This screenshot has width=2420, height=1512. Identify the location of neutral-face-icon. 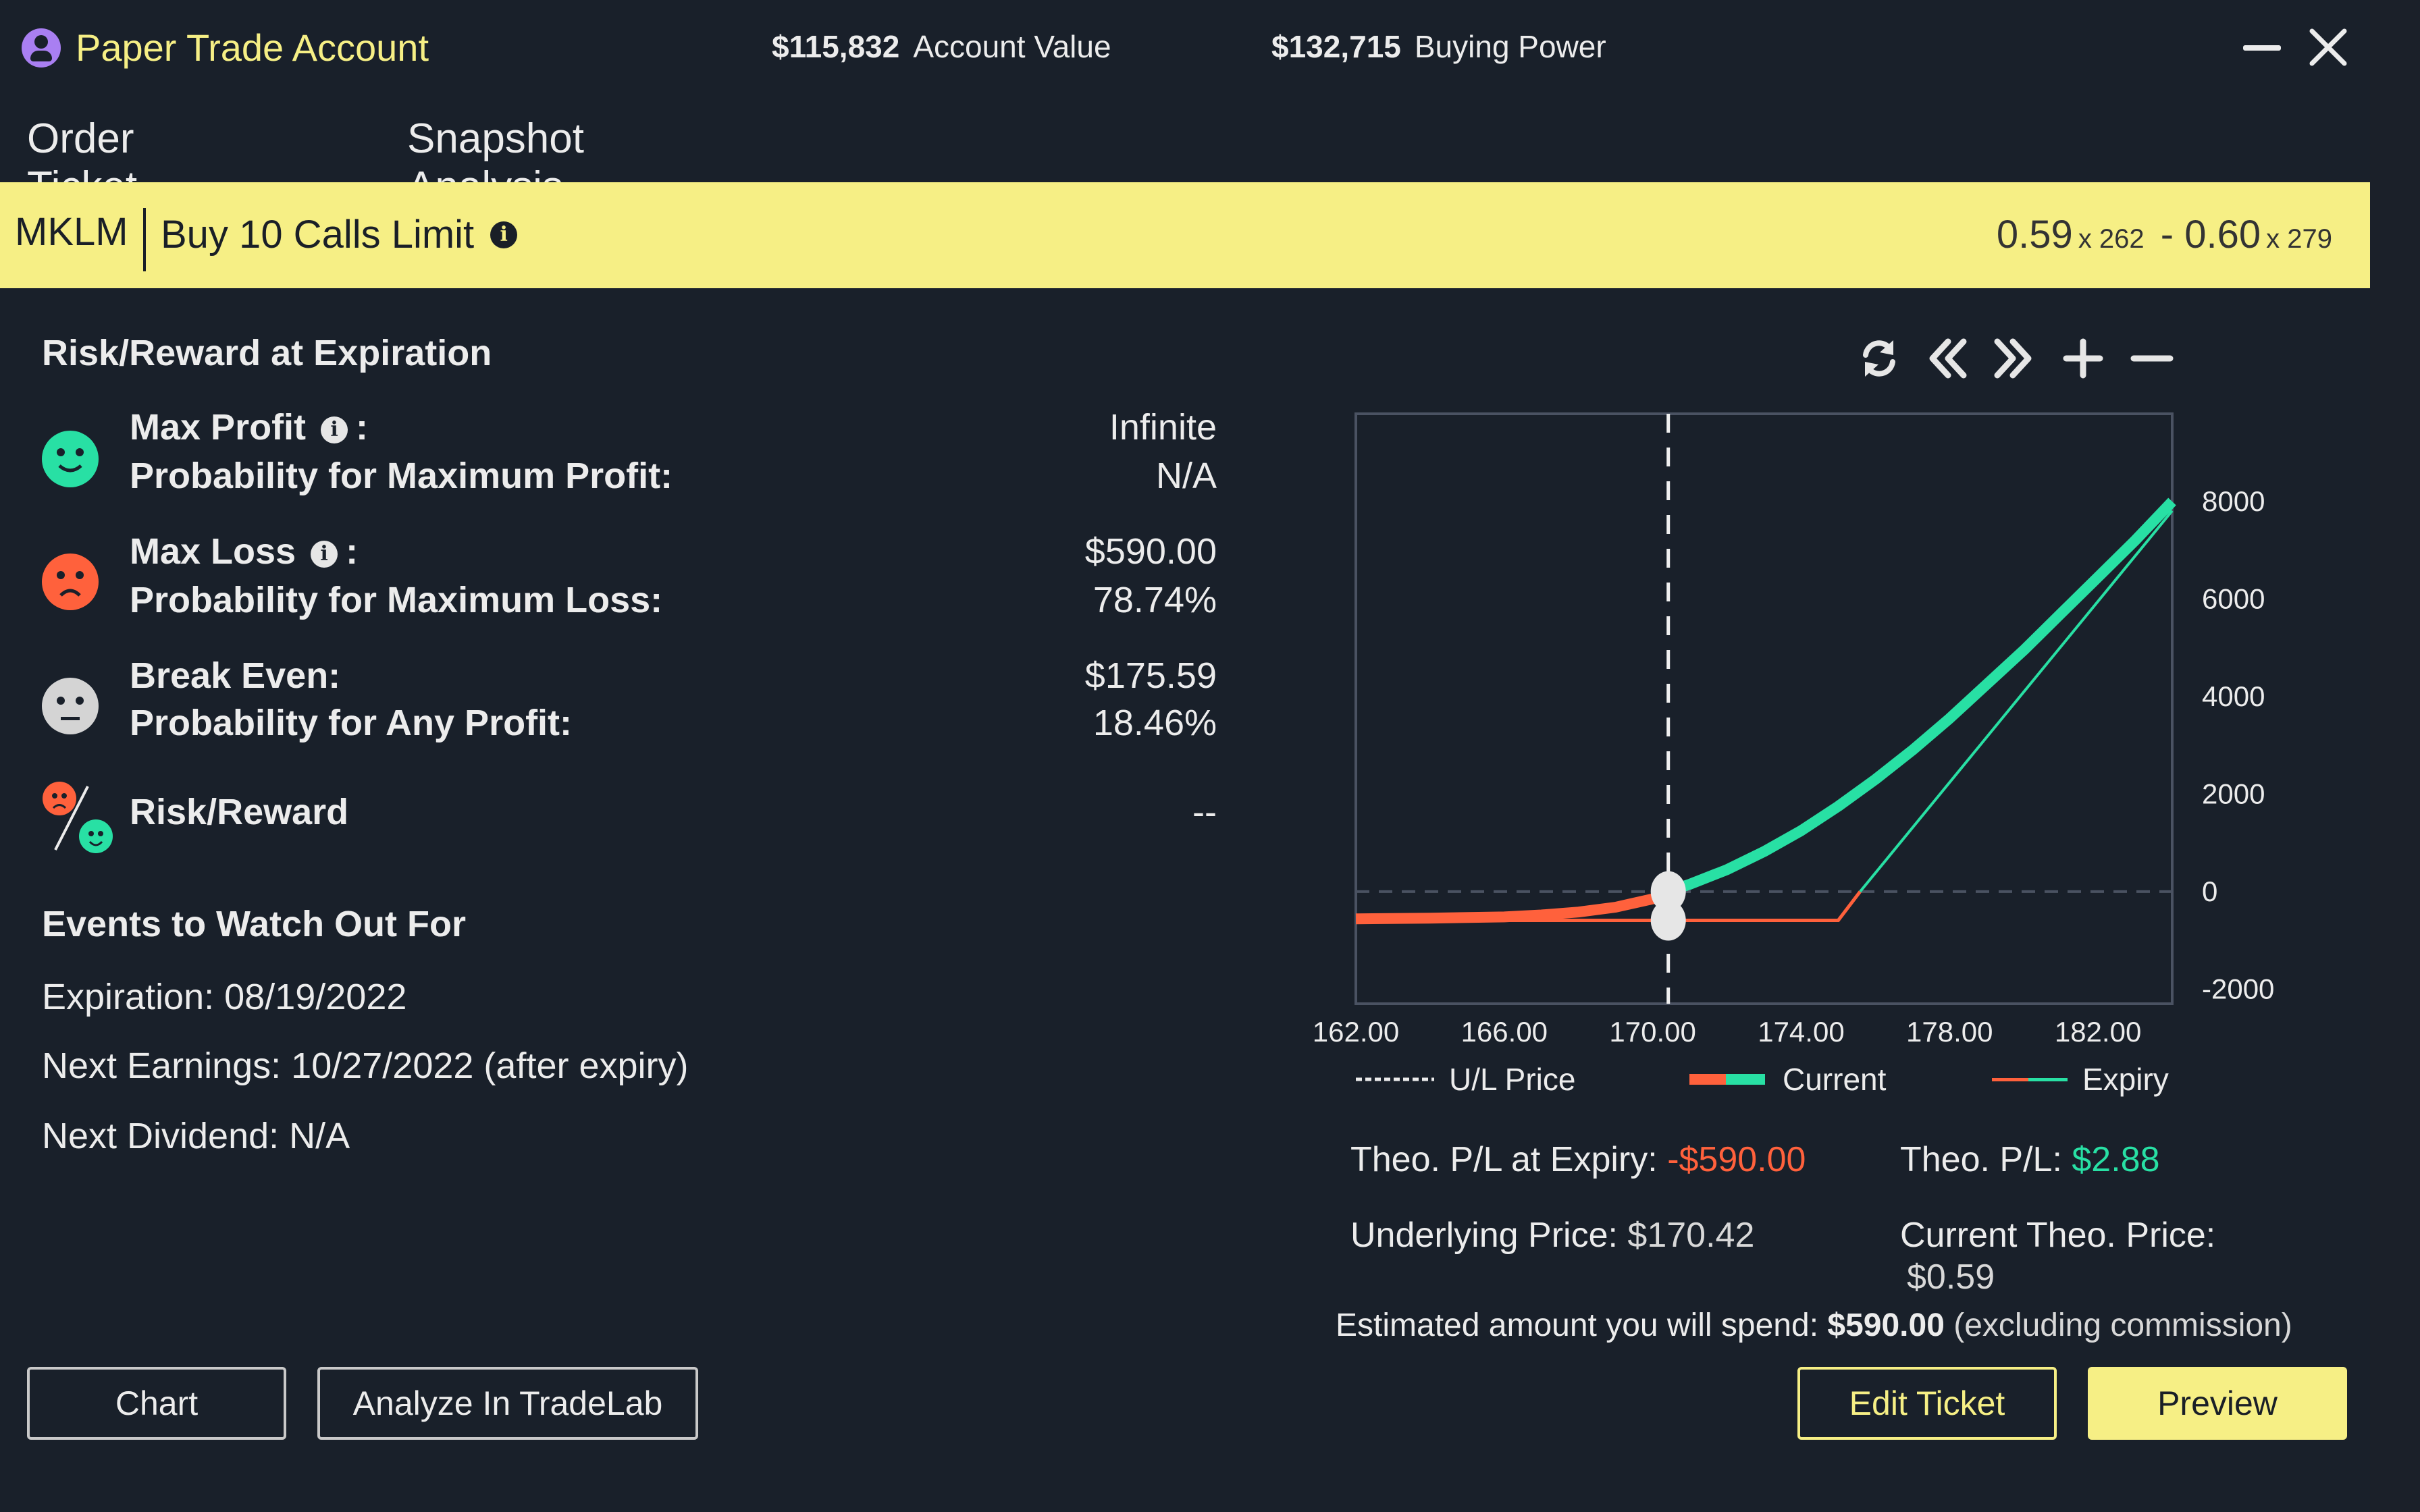
(70, 706).